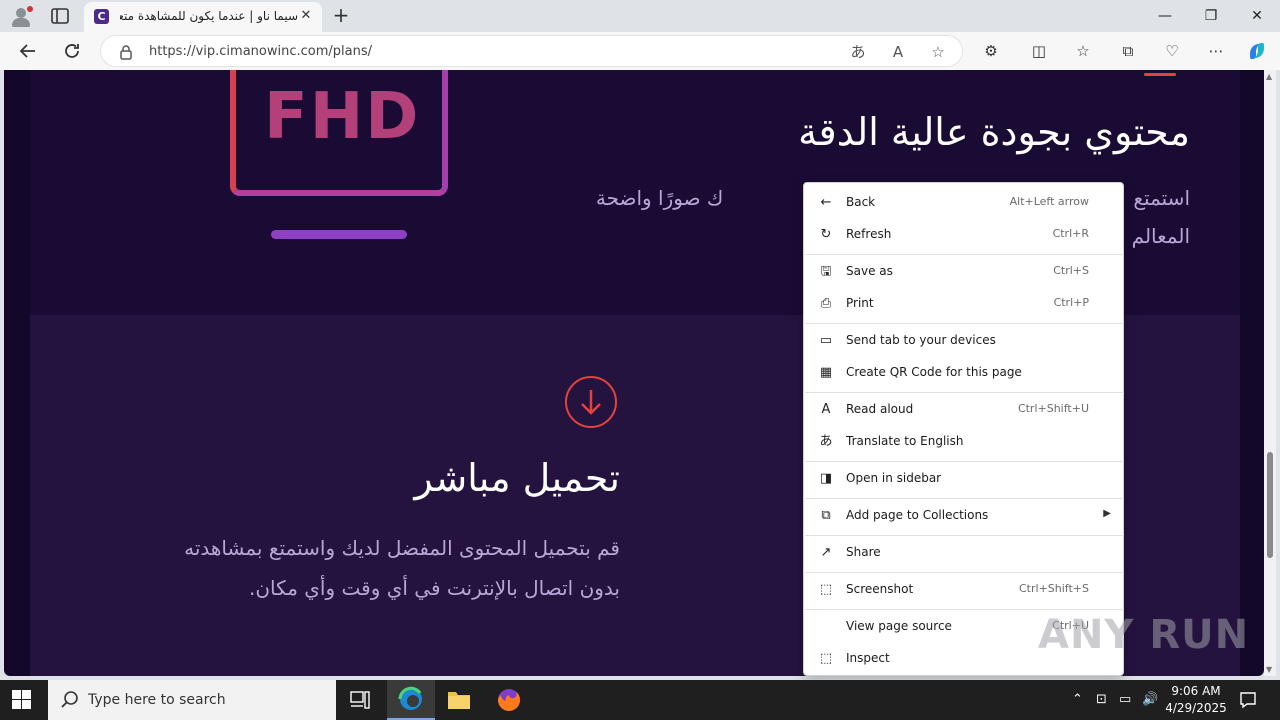 The width and height of the screenshot is (1280, 720). Describe the element at coordinates (21, 17) in the screenshot. I see `profile-icon` at that location.